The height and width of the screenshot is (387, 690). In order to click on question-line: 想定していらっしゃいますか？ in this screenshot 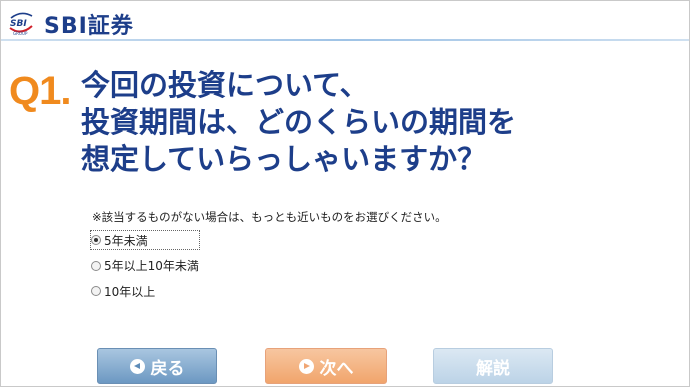, I will do `click(284, 159)`.